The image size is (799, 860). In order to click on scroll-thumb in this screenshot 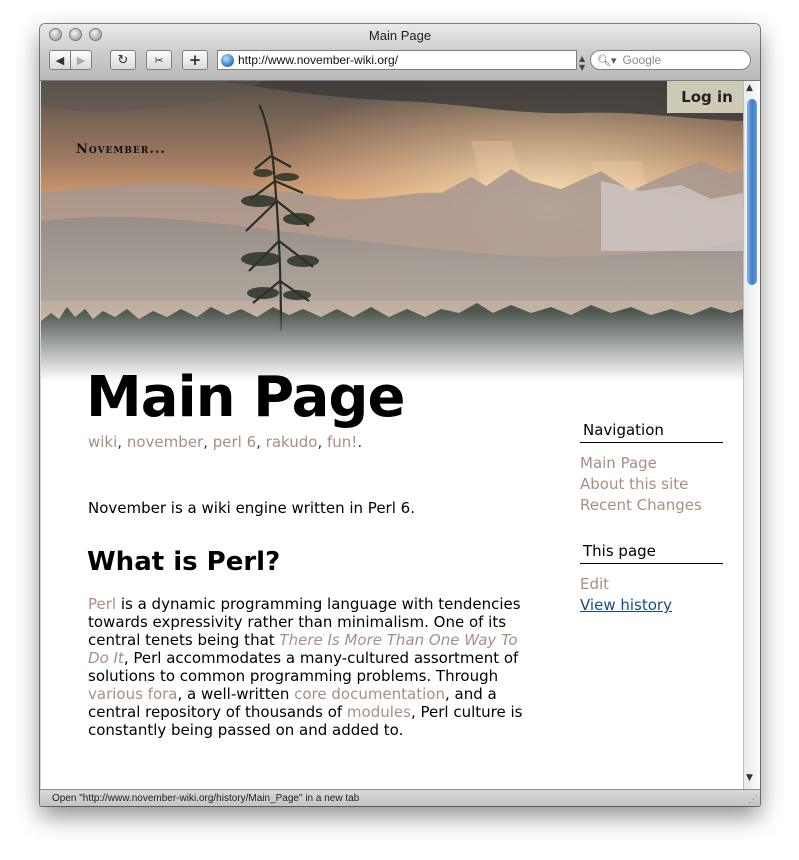, I will do `click(752, 192)`.